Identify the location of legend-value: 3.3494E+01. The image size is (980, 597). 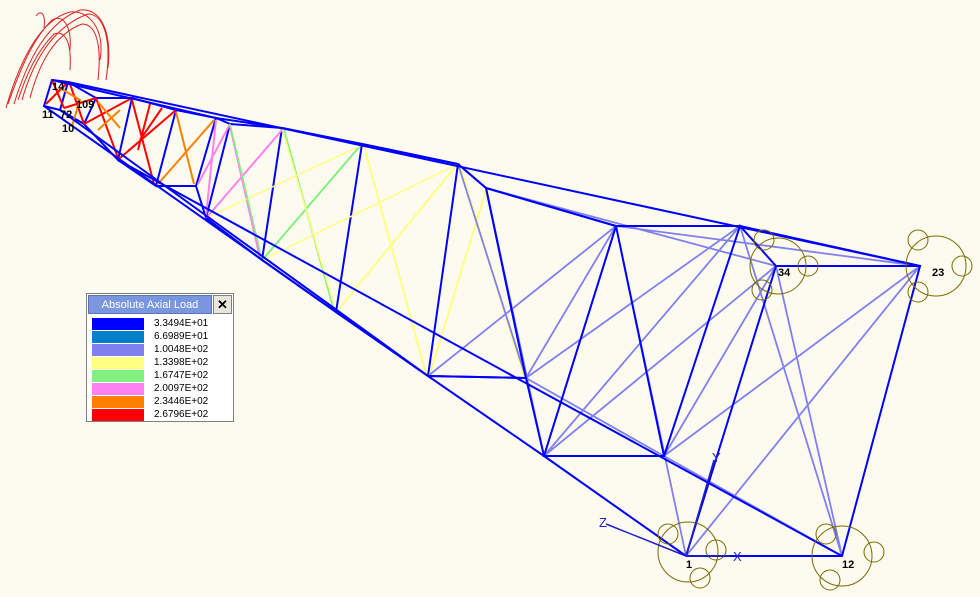
(181, 323).